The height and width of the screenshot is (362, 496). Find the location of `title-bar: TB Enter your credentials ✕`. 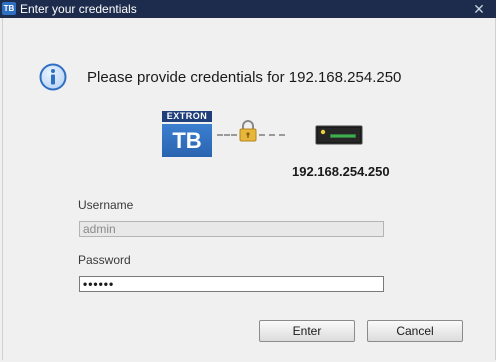

title-bar: TB Enter your credentials ✕ is located at coordinates (248, 9).